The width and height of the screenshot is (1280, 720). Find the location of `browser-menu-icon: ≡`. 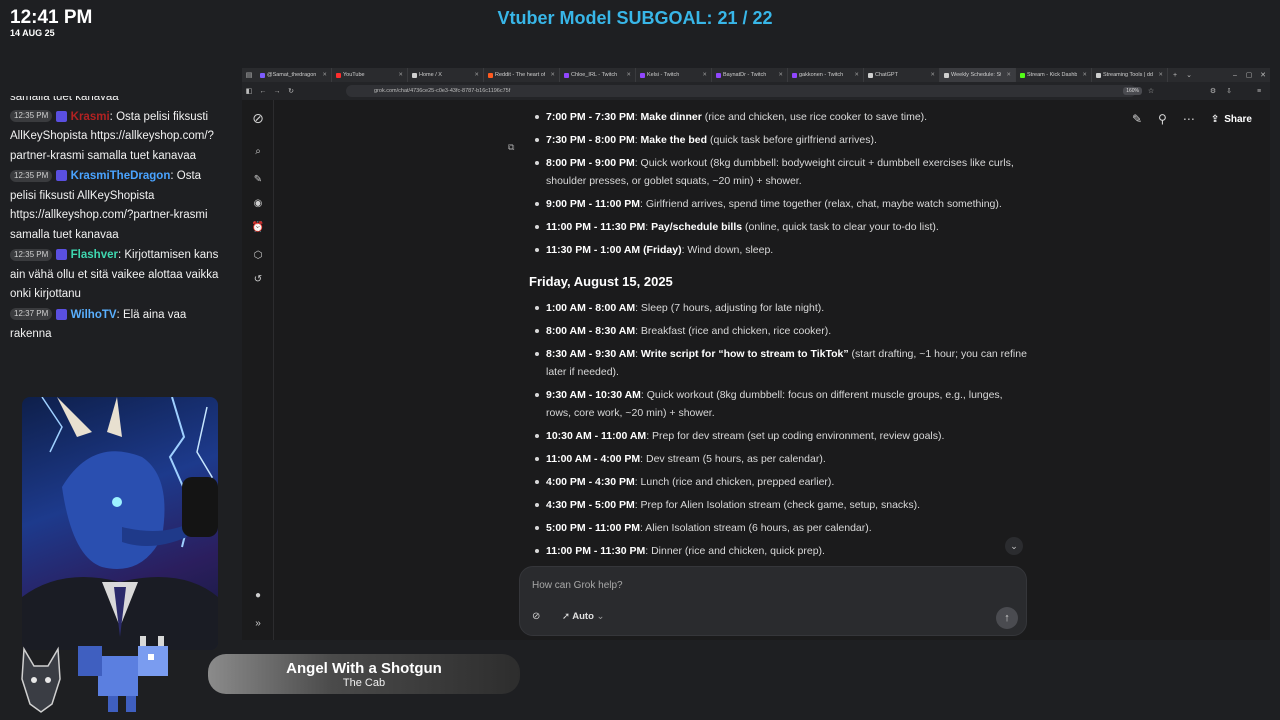

browser-menu-icon: ≡ is located at coordinates (1259, 91).